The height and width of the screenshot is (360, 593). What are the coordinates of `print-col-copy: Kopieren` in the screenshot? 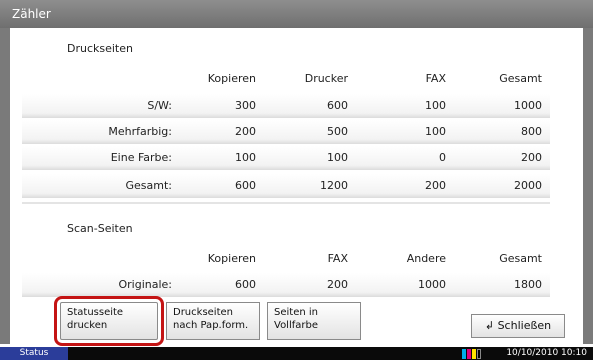 It's located at (231, 78).